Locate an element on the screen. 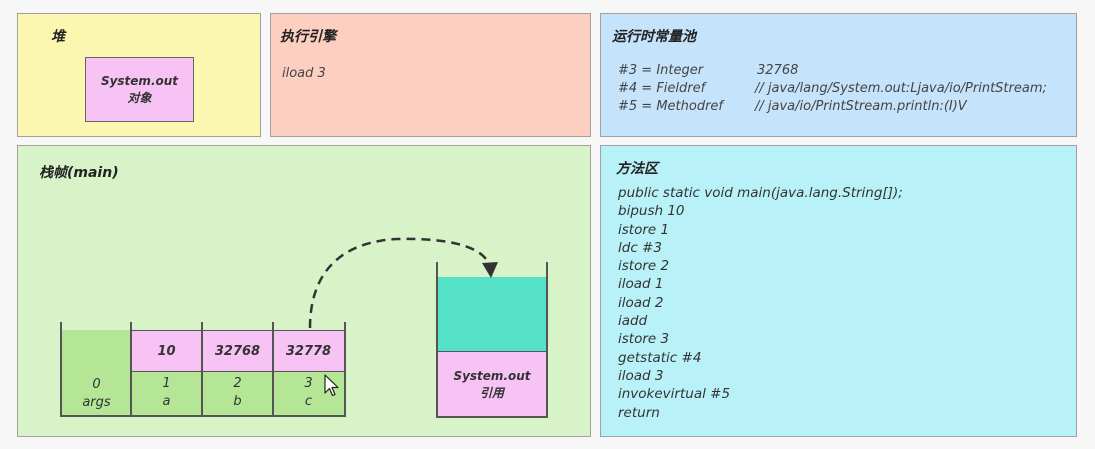 The height and width of the screenshot is (449, 1095). pool-entry-ref: #5 = Methodref is located at coordinates (670, 106).